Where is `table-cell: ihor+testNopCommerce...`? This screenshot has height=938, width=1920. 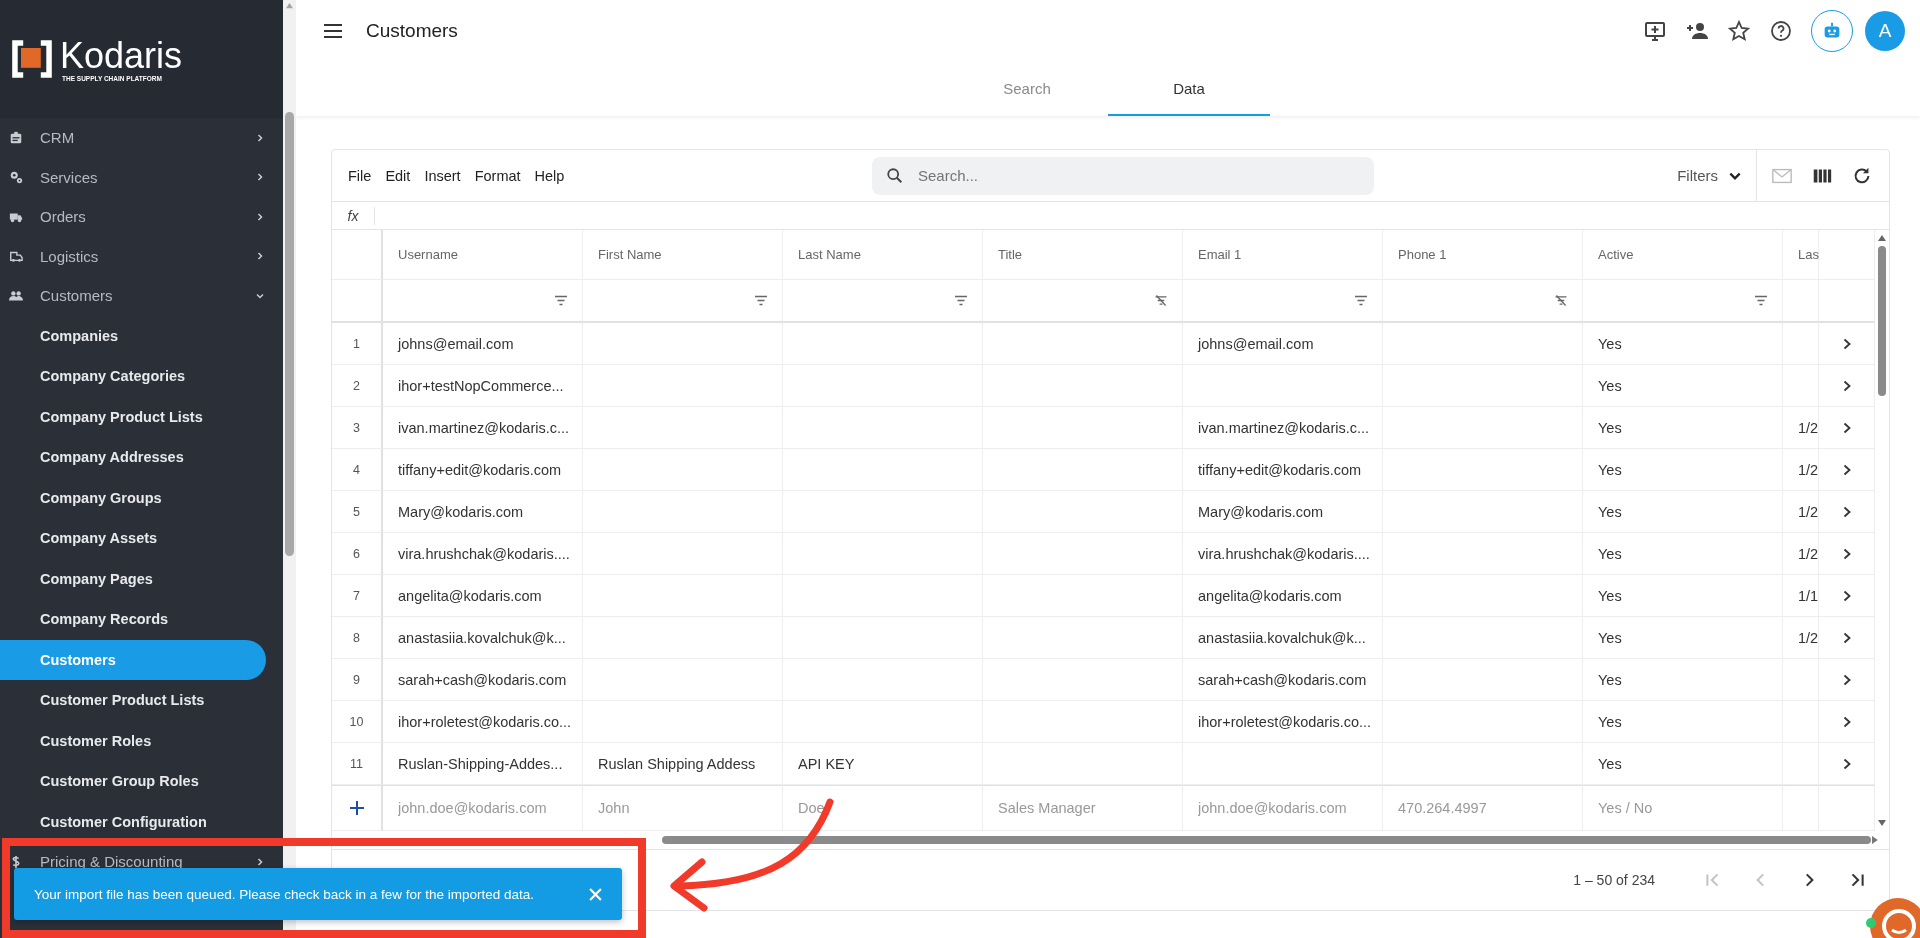 table-cell: ihor+testNopCommerce... is located at coordinates (483, 386).